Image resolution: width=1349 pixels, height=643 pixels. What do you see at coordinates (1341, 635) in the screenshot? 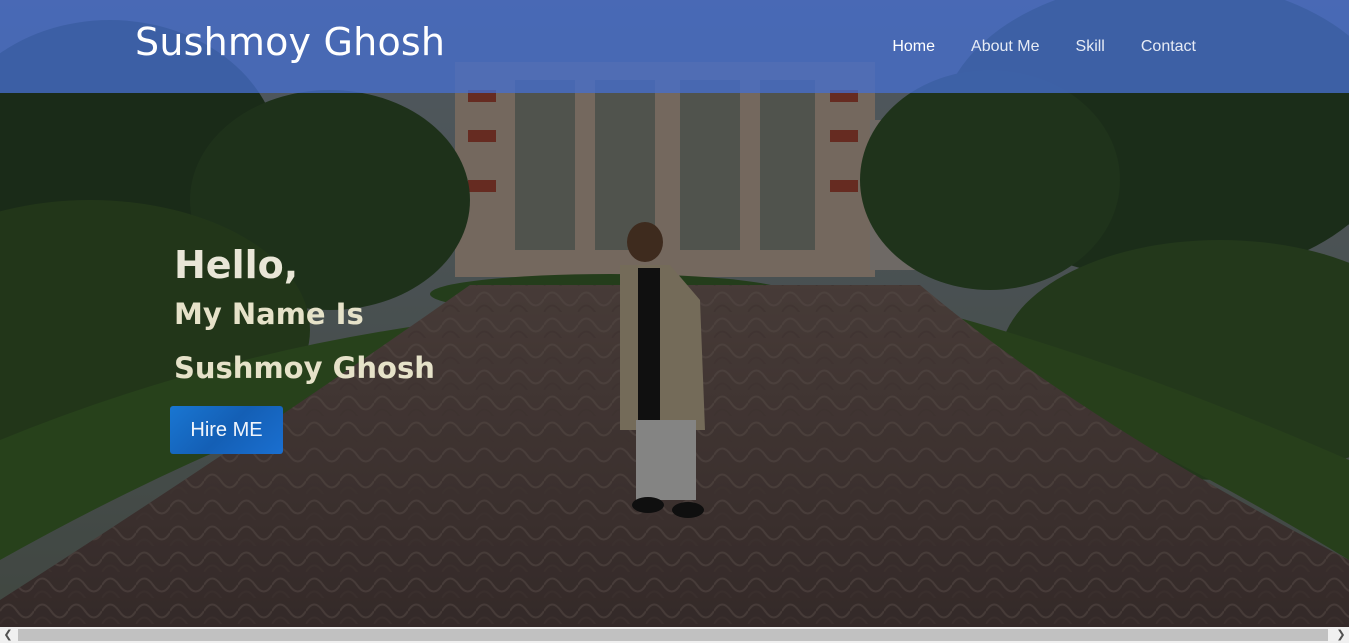
I see `chevron-right-icon: ❯` at bounding box center [1341, 635].